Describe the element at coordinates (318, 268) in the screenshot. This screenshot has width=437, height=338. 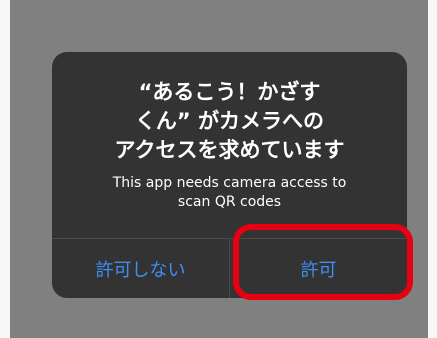
I see `allow-button: 許可` at that location.